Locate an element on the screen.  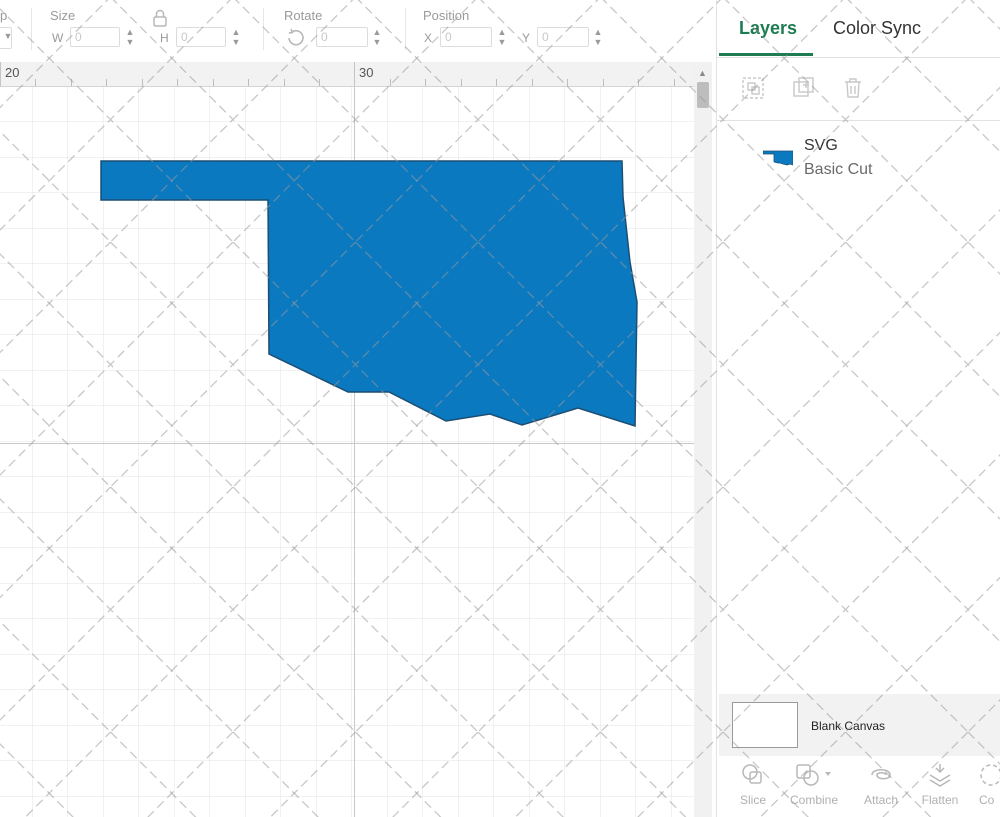
slice-icon is located at coordinates (752, 774).